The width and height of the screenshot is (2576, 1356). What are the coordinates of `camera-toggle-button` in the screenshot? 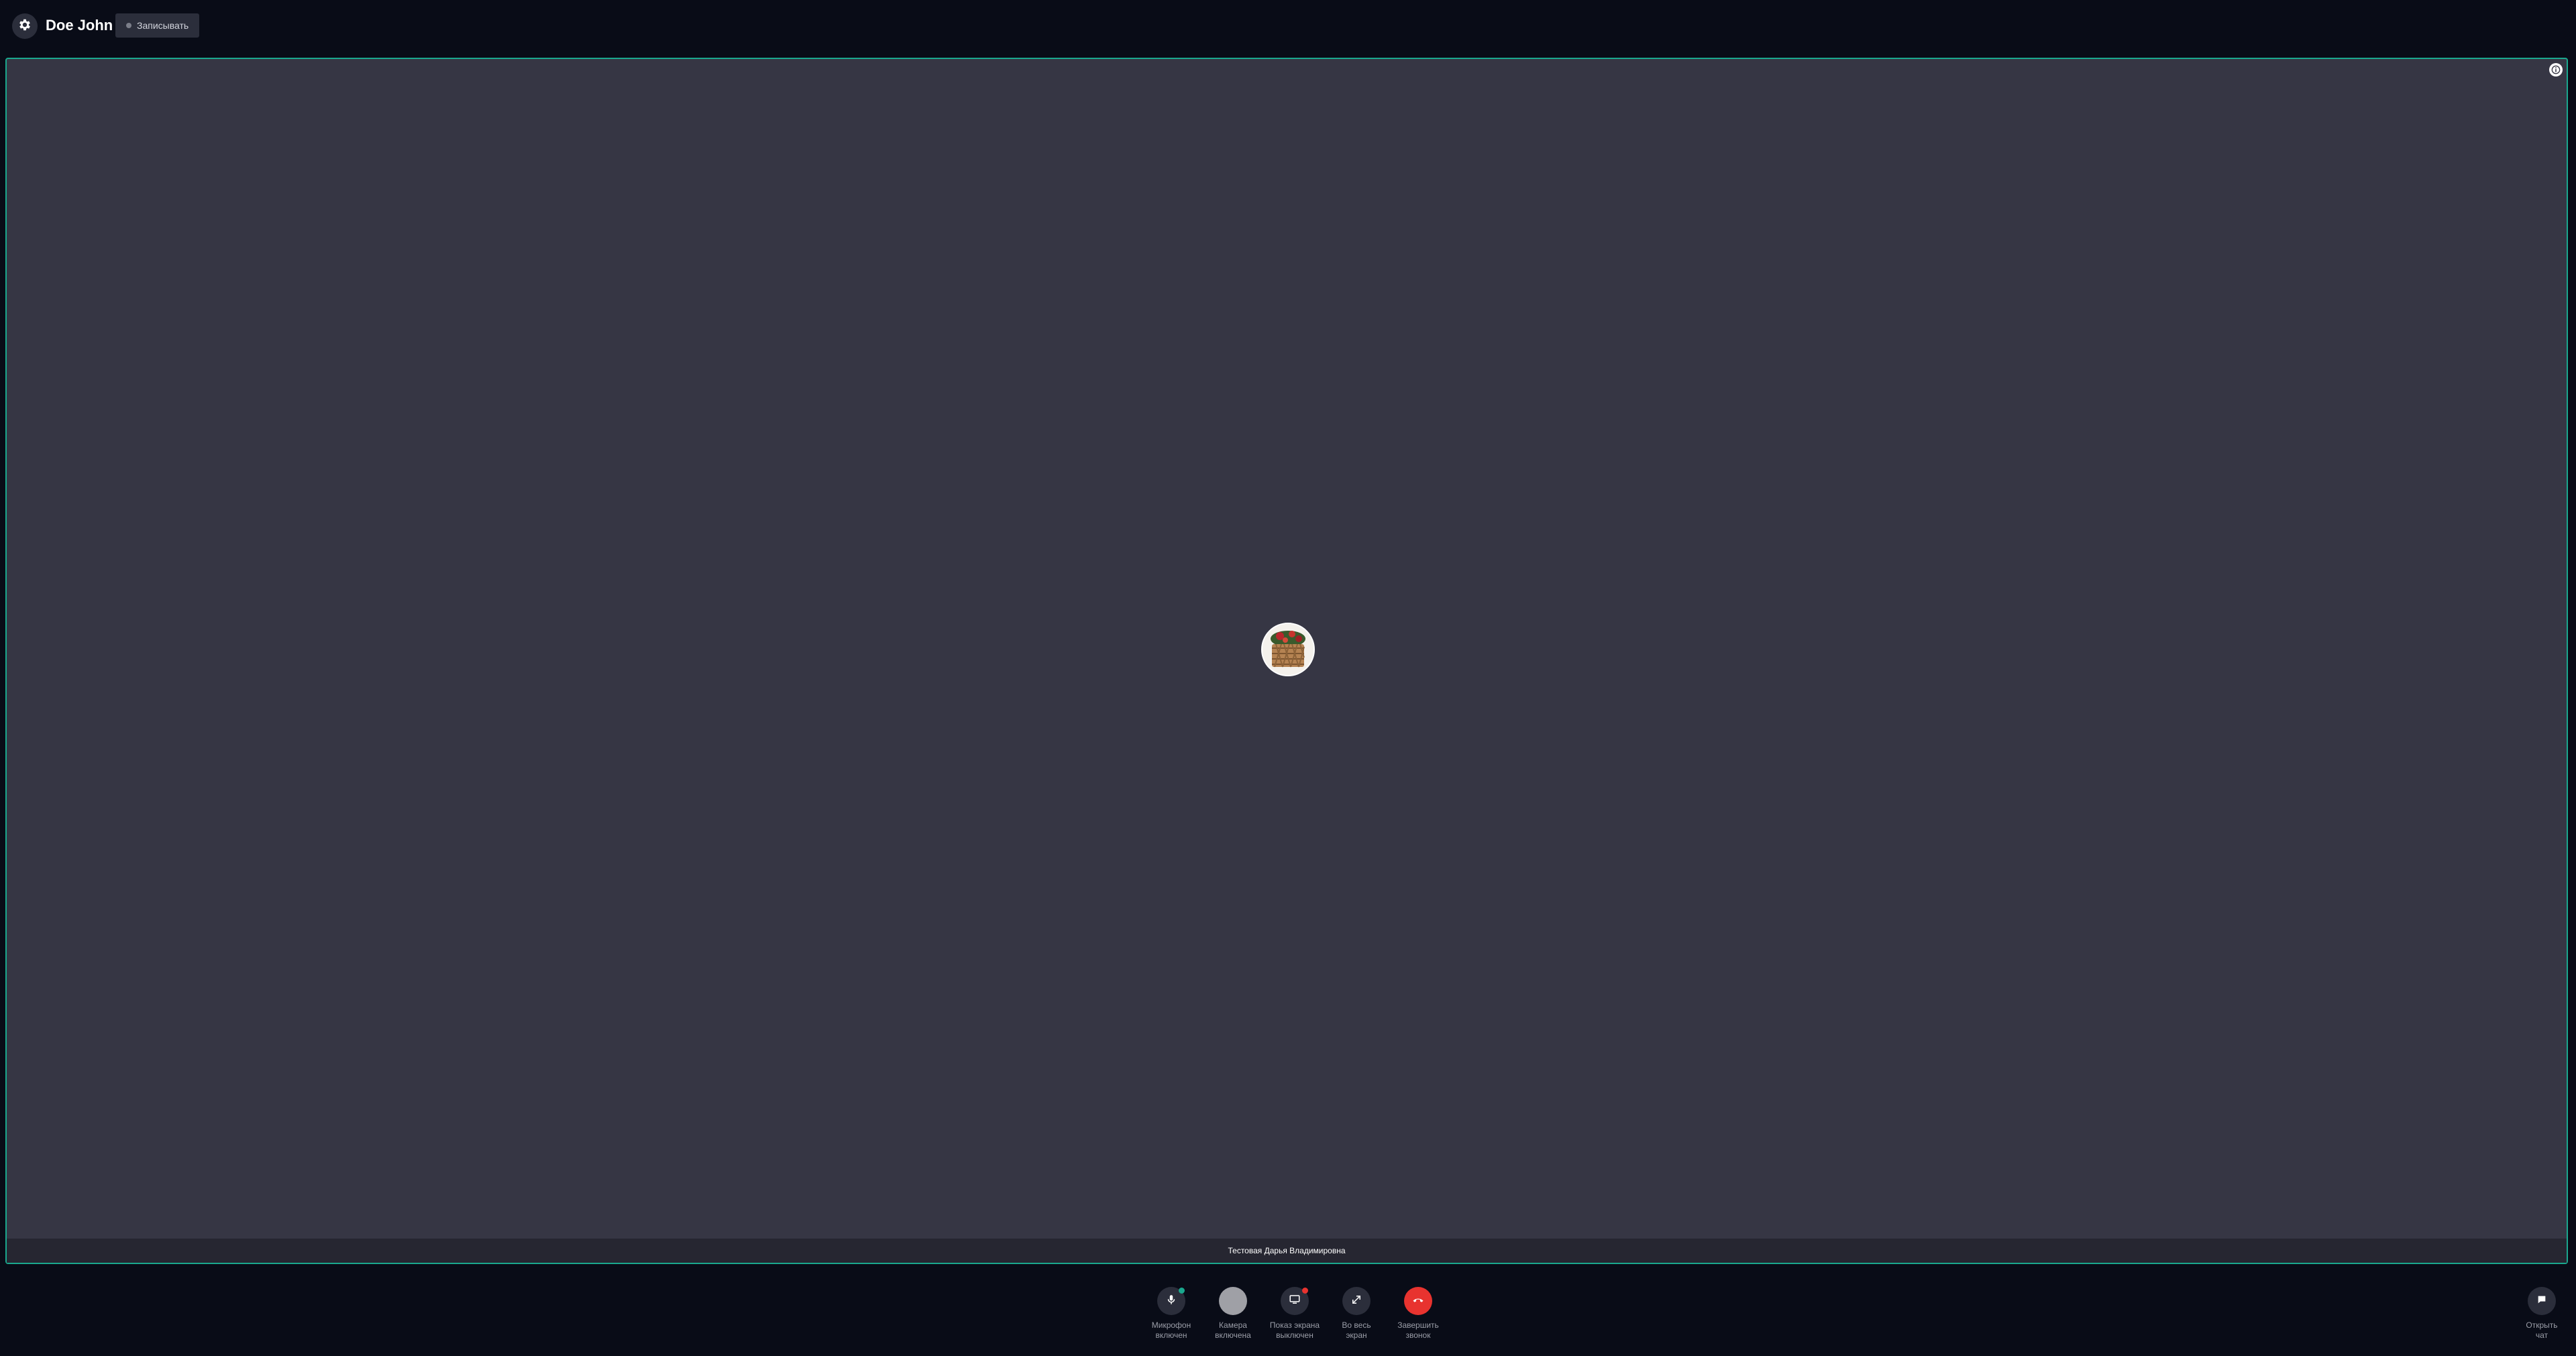 It's located at (1233, 1301).